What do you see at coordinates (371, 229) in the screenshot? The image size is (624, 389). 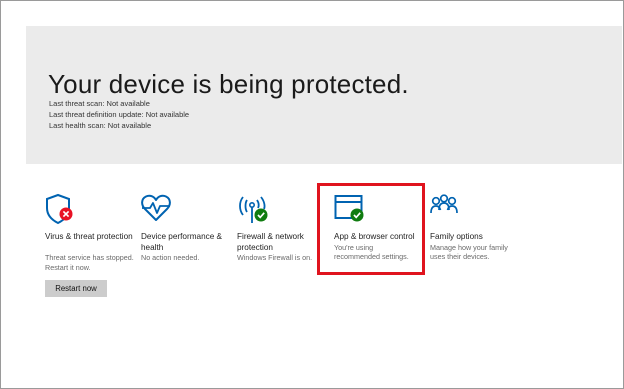 I see `highlight-box` at bounding box center [371, 229].